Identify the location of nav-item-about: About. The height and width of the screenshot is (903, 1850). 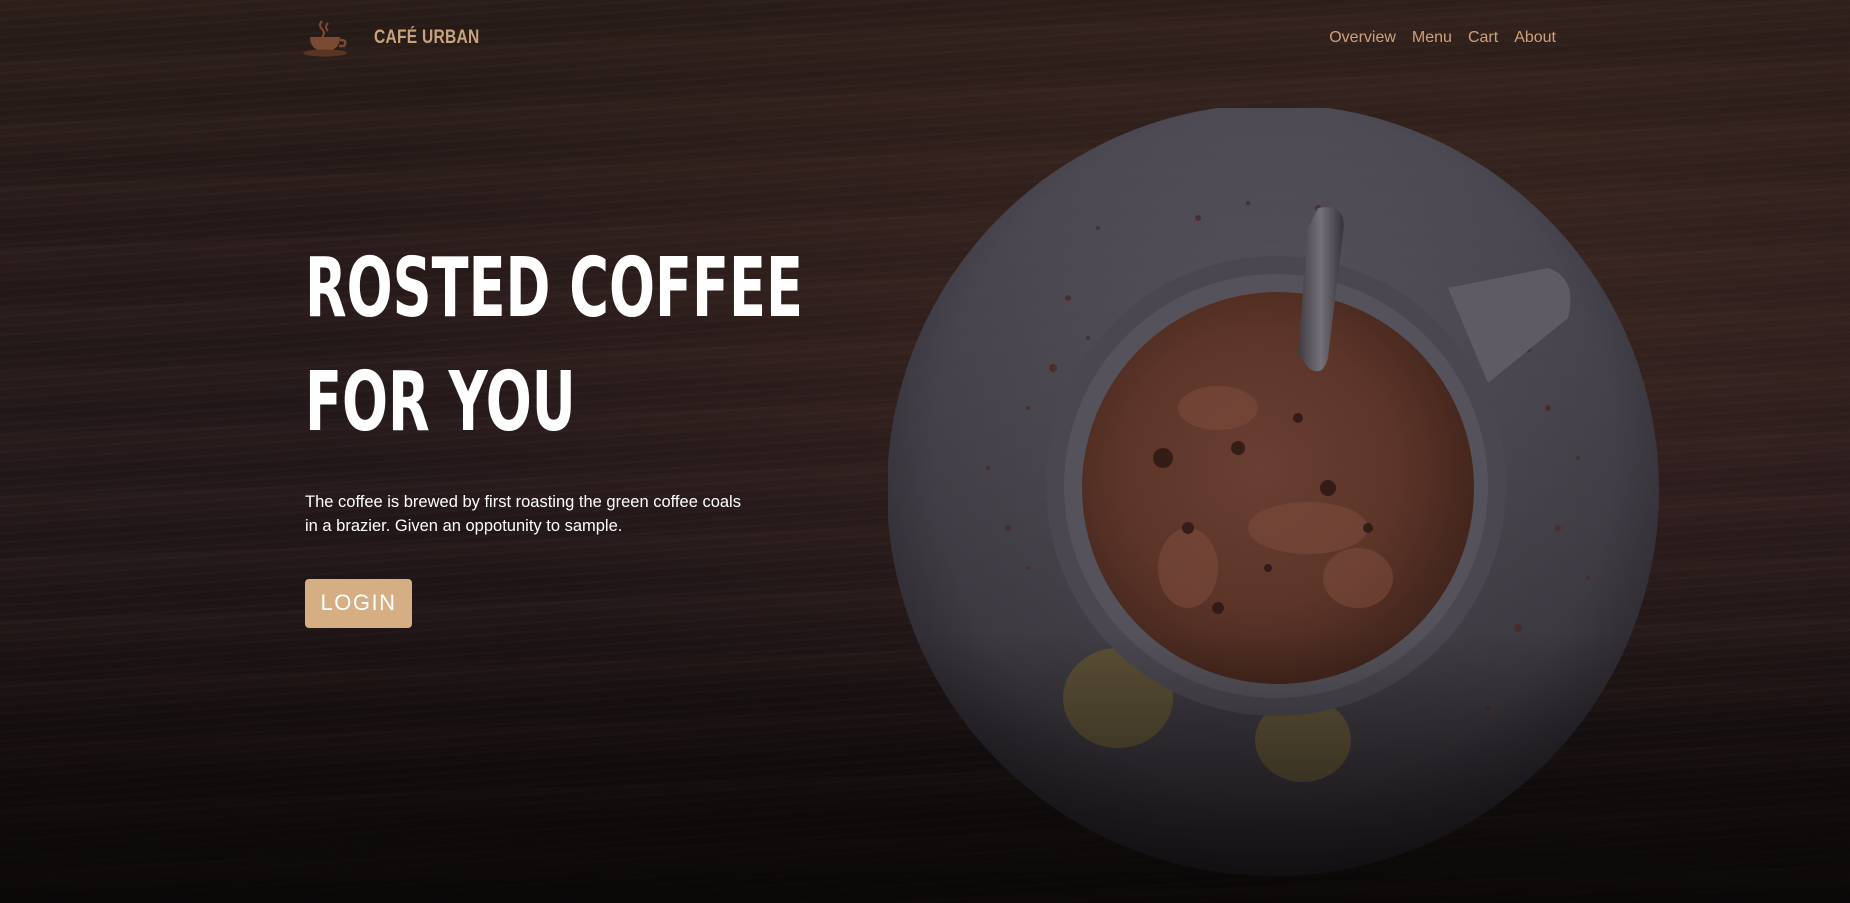
(1535, 38).